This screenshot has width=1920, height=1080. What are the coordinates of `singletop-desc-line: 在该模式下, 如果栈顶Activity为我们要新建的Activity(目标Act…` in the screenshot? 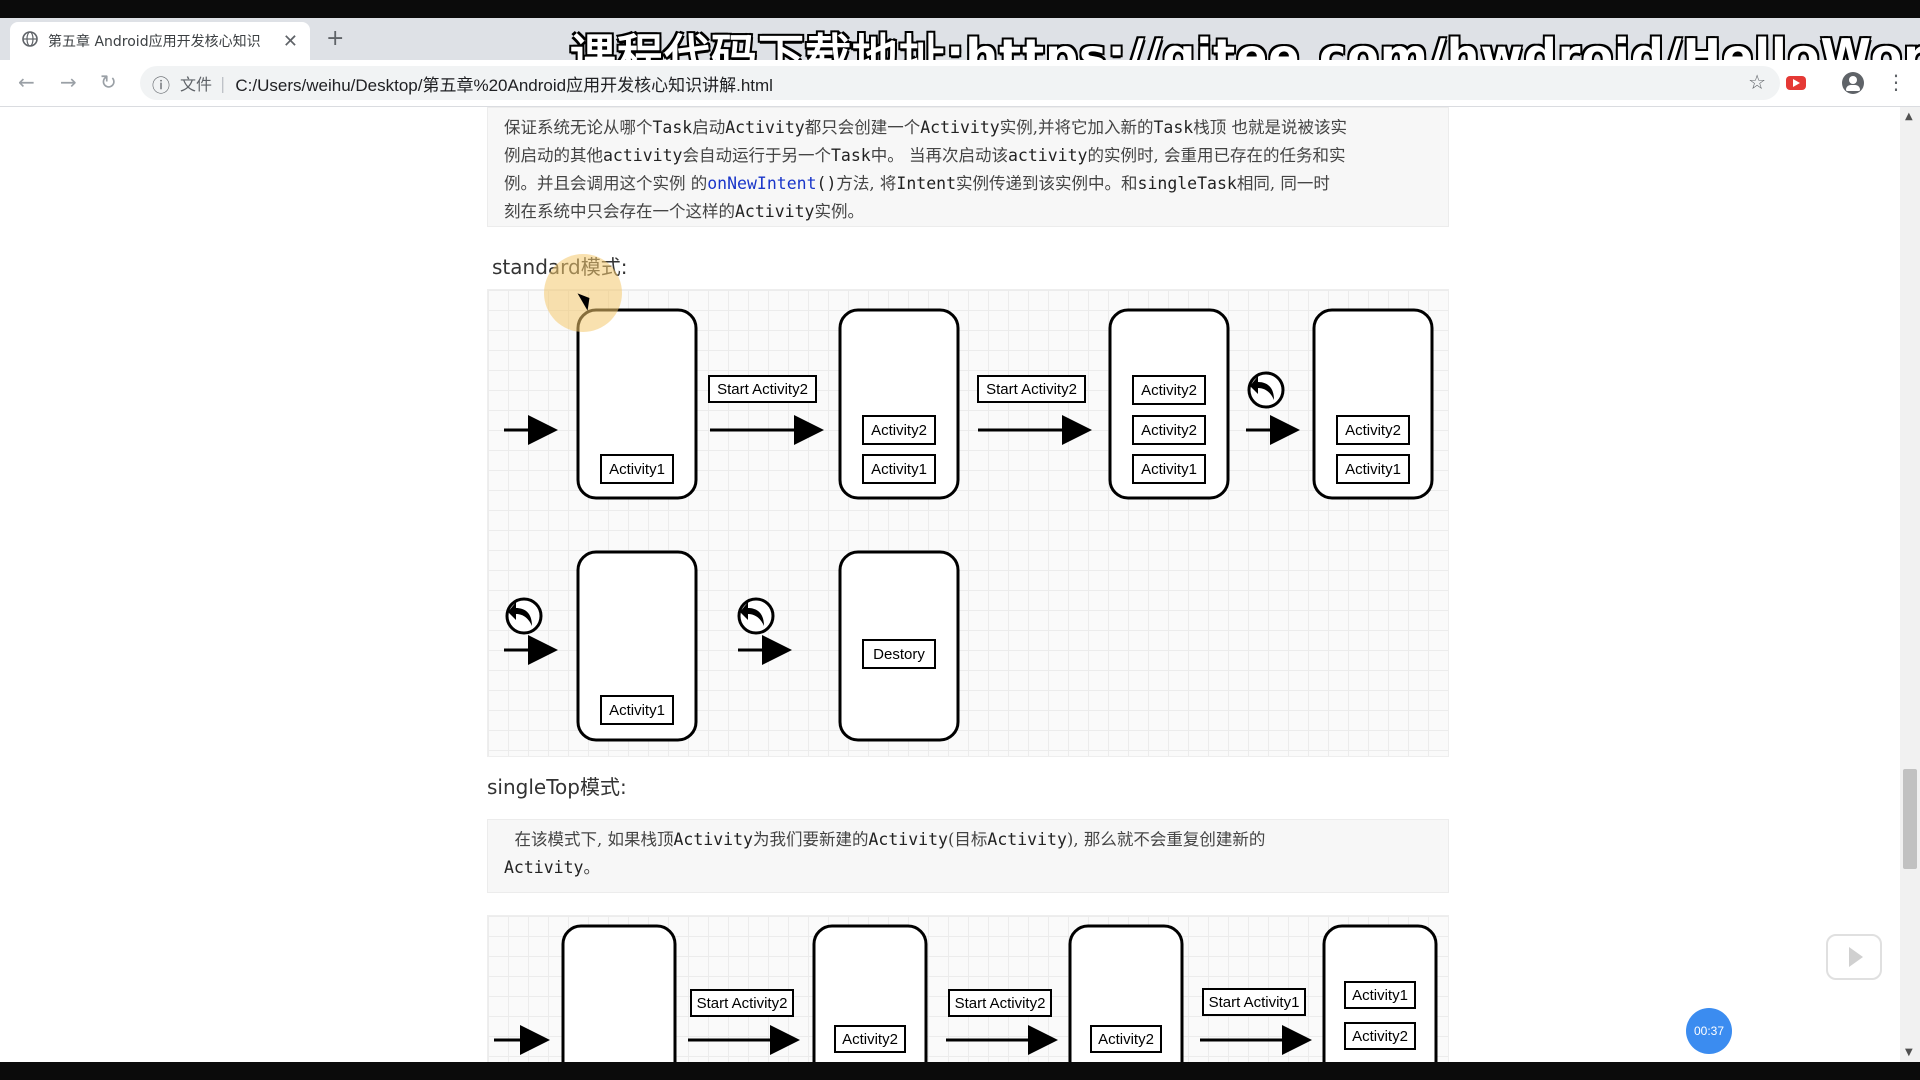 It's located at (890, 839).